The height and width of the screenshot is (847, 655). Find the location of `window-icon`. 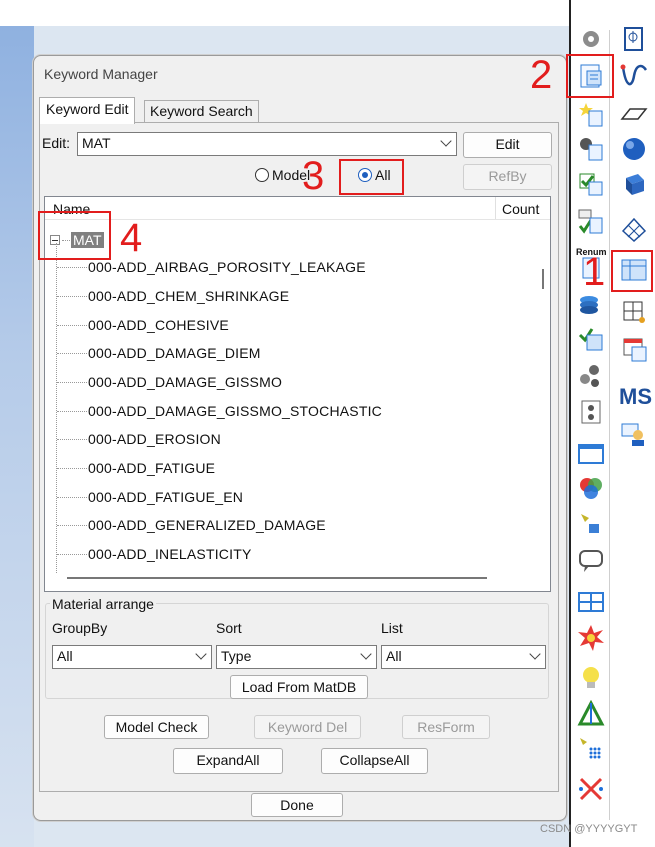

window-icon is located at coordinates (591, 454).